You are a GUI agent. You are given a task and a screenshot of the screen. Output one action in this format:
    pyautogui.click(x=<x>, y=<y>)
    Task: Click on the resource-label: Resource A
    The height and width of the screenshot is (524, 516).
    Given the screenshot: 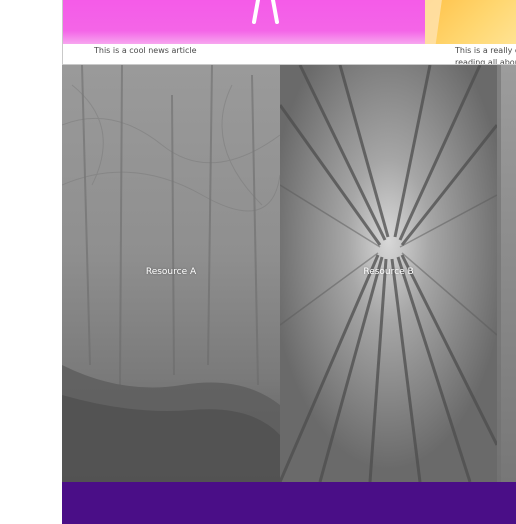 What is the action you would take?
    pyautogui.click(x=171, y=272)
    